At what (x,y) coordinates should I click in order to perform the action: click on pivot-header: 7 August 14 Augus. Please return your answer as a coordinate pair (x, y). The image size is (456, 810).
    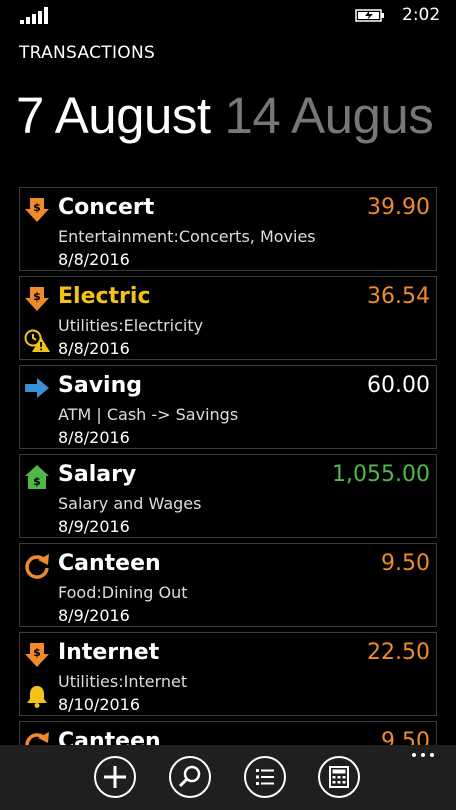
    Looking at the image, I should click on (225, 115).